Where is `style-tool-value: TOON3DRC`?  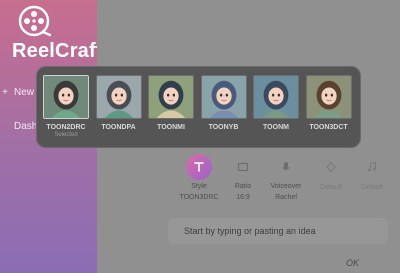
style-tool-value: TOON3DRC is located at coordinates (199, 197).